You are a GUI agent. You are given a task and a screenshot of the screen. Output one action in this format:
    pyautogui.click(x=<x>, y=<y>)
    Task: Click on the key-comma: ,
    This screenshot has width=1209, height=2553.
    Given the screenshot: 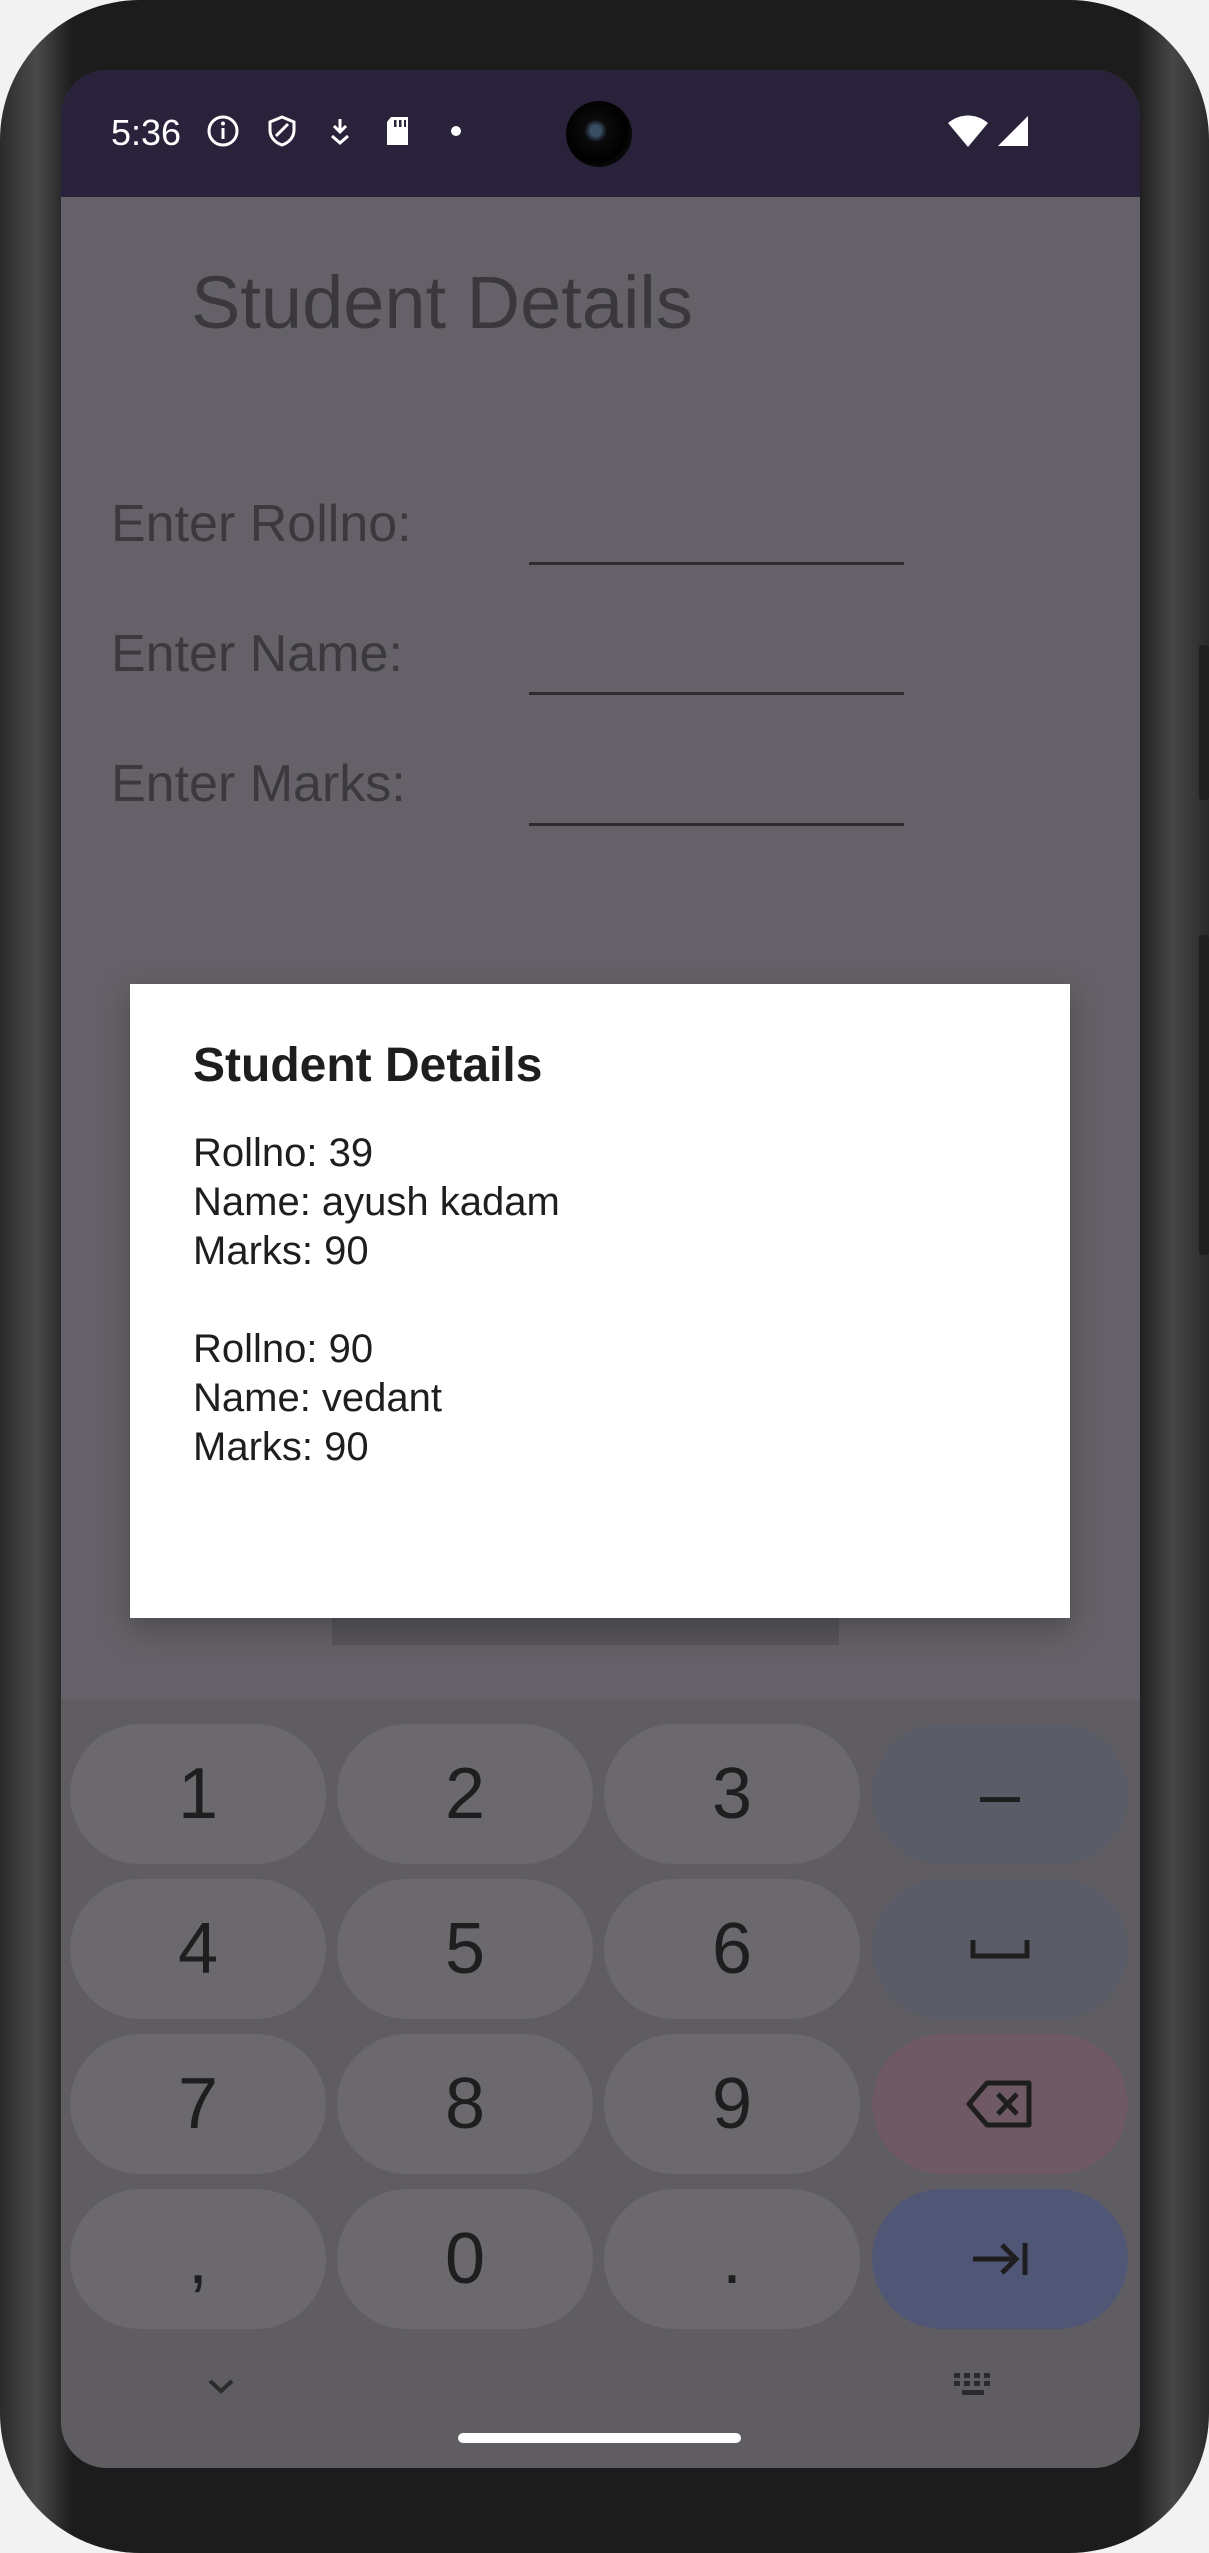 What is the action you would take?
    pyautogui.click(x=198, y=2259)
    